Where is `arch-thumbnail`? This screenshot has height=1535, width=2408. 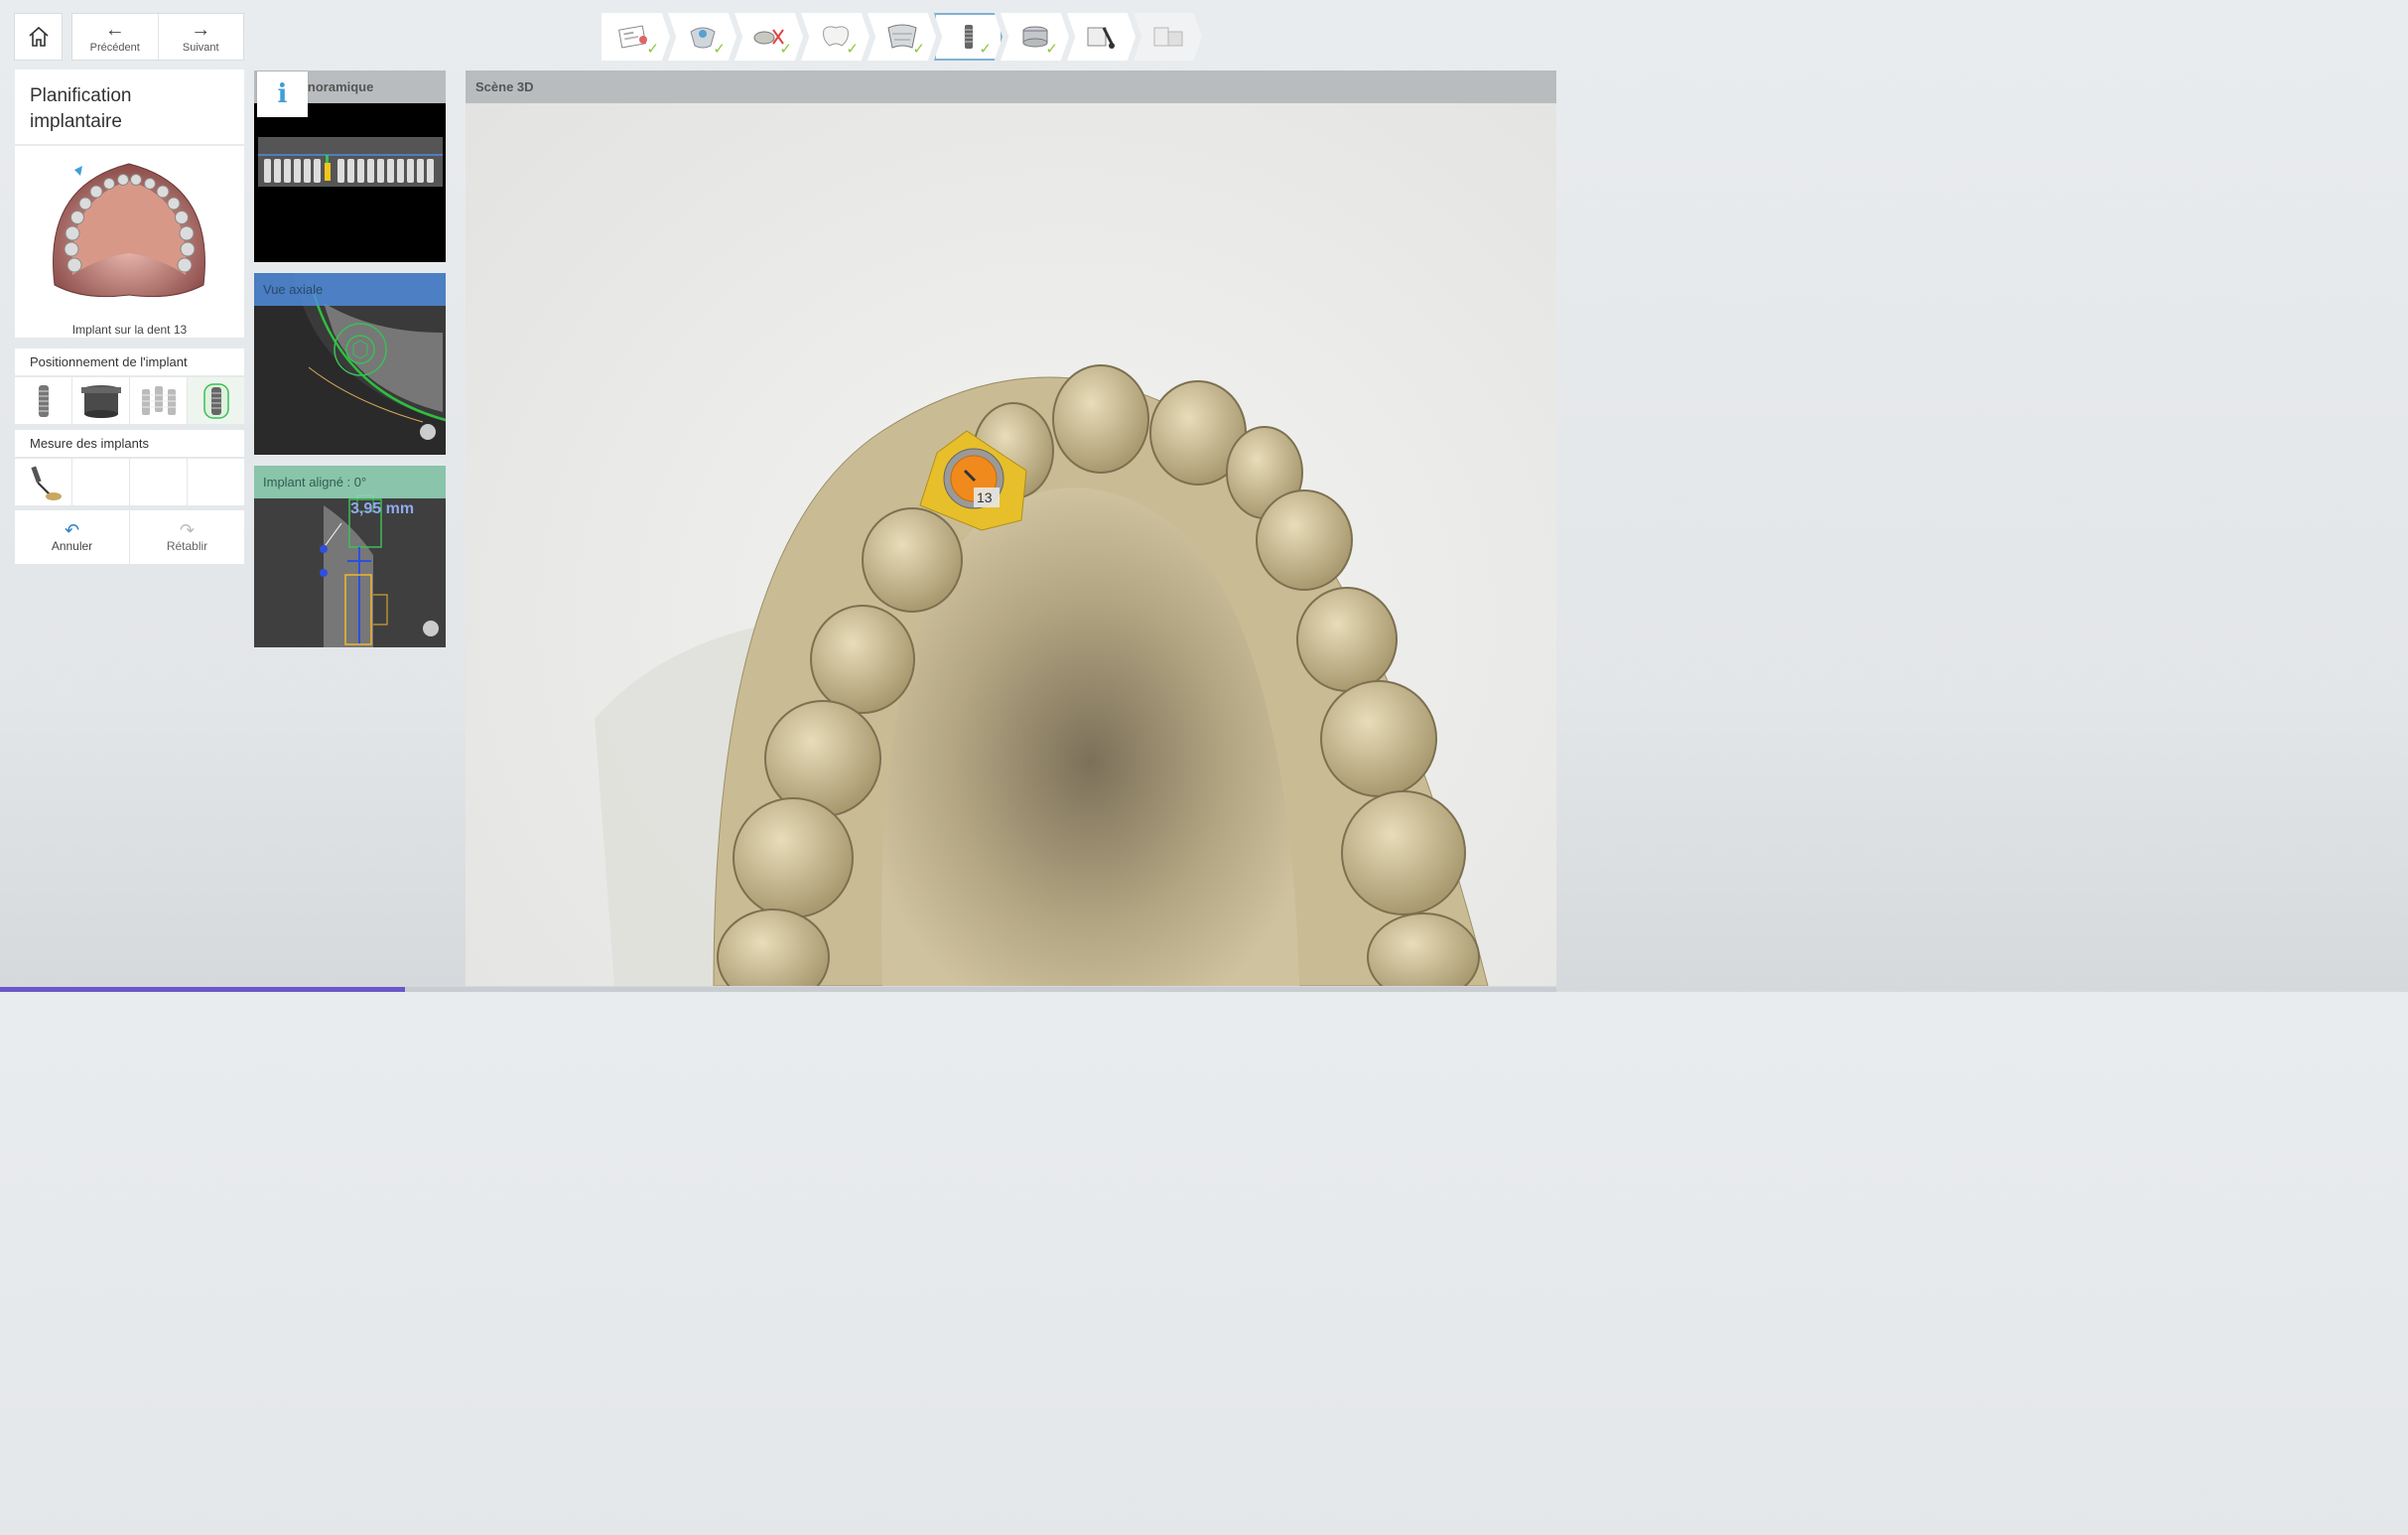
arch-thumbnail is located at coordinates (129, 231).